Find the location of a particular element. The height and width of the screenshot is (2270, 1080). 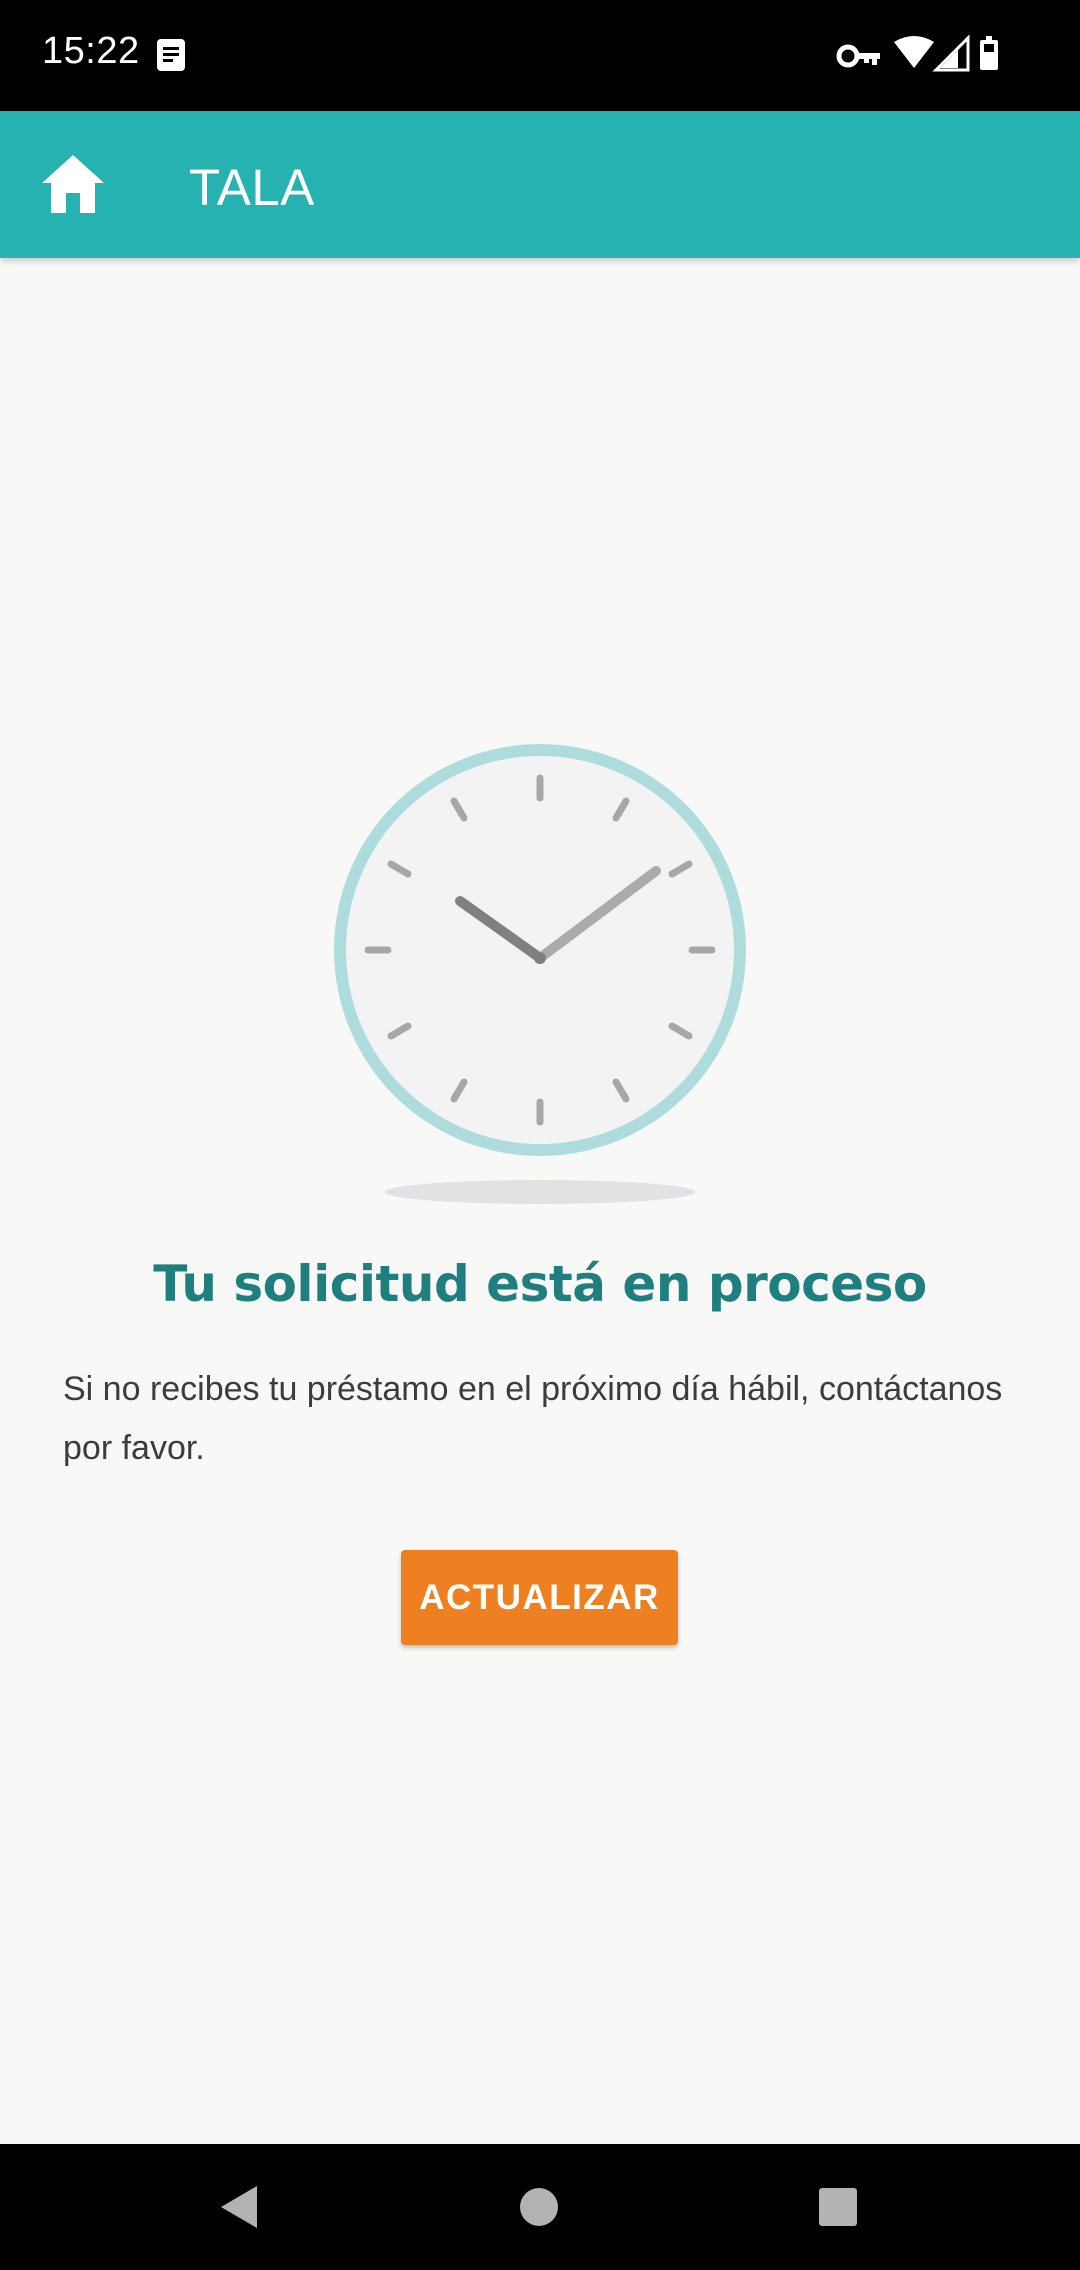

clock-illustration is located at coordinates (540, 970).